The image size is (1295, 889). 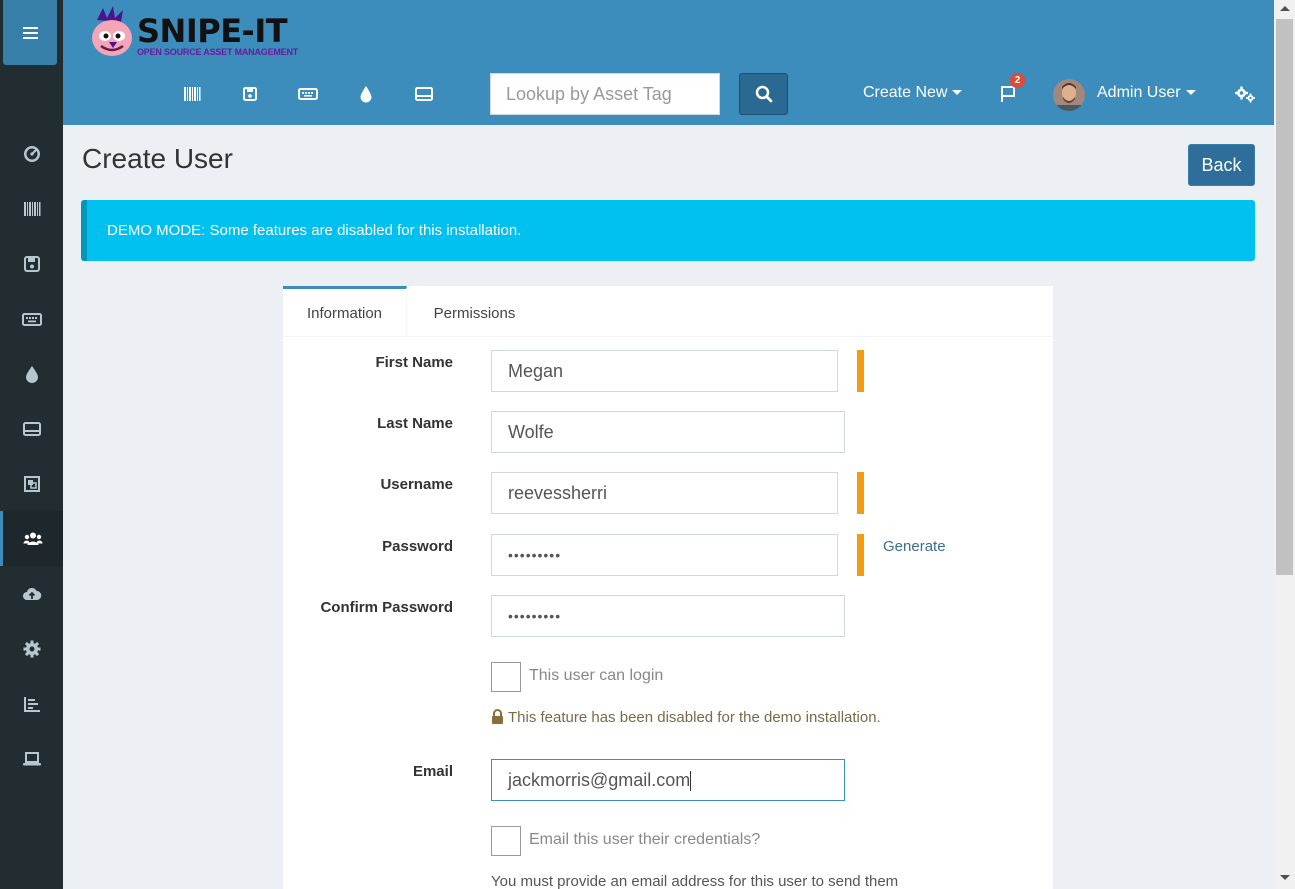 I want to click on avatar-image, so click(x=1069, y=95).